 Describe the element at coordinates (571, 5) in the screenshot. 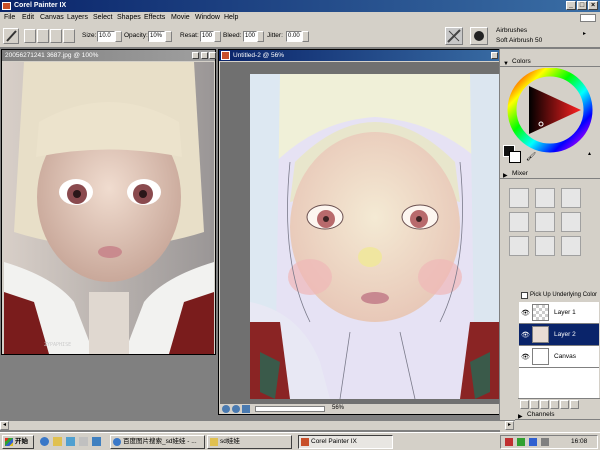

I see `minimize-button: _` at that location.